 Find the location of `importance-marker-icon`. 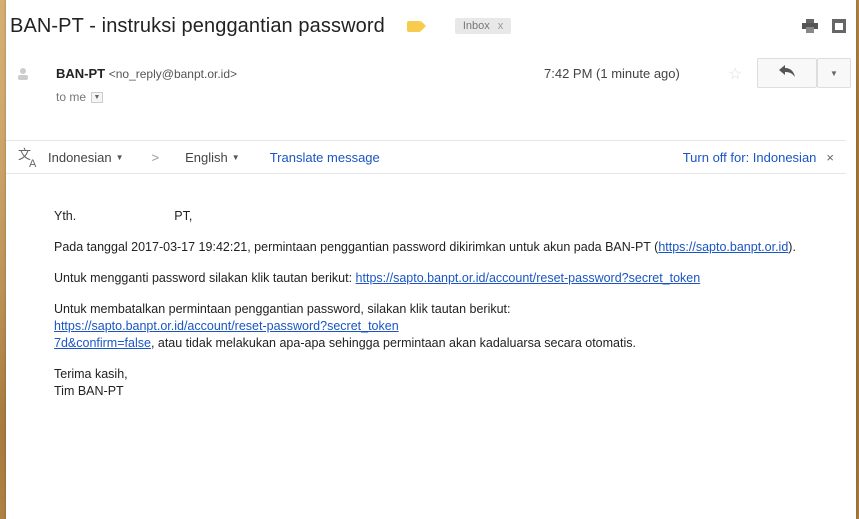

importance-marker-icon is located at coordinates (416, 26).